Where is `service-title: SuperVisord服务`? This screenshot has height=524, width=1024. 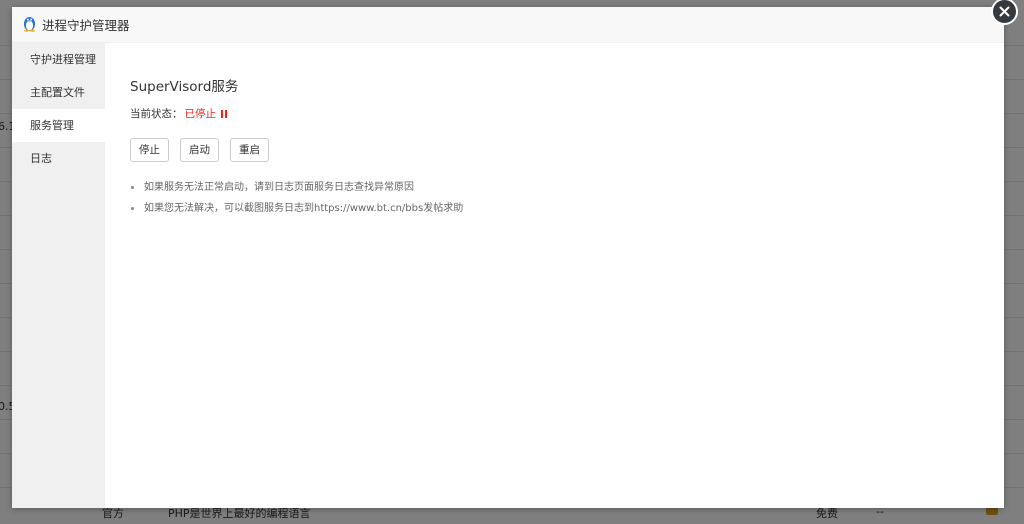
service-title: SuperVisord服务 is located at coordinates (184, 87).